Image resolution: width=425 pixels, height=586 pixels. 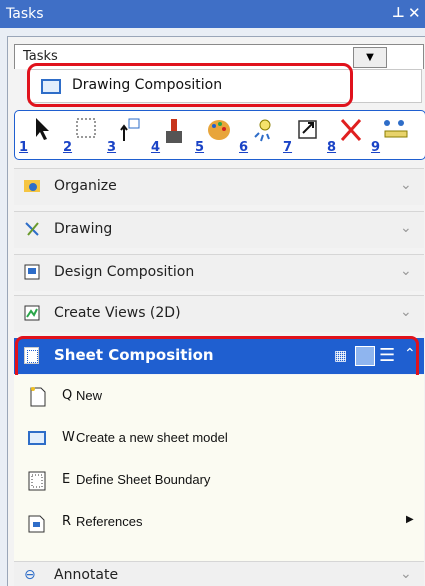 I want to click on task-dropdown-label: Tasks, so click(x=40, y=56).